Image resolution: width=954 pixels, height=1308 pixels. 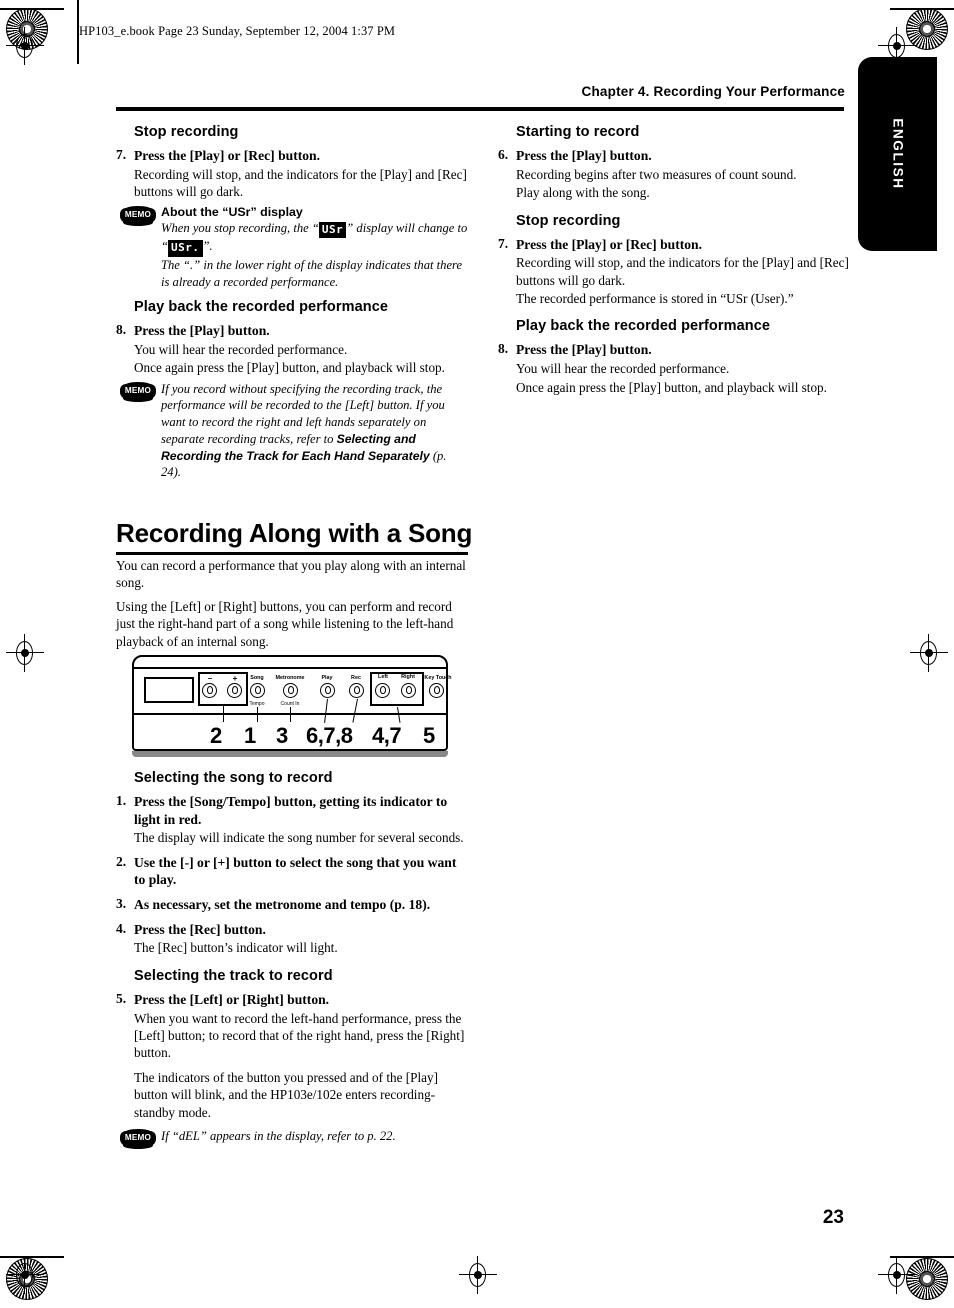 I want to click on play-button, so click(x=327, y=690).